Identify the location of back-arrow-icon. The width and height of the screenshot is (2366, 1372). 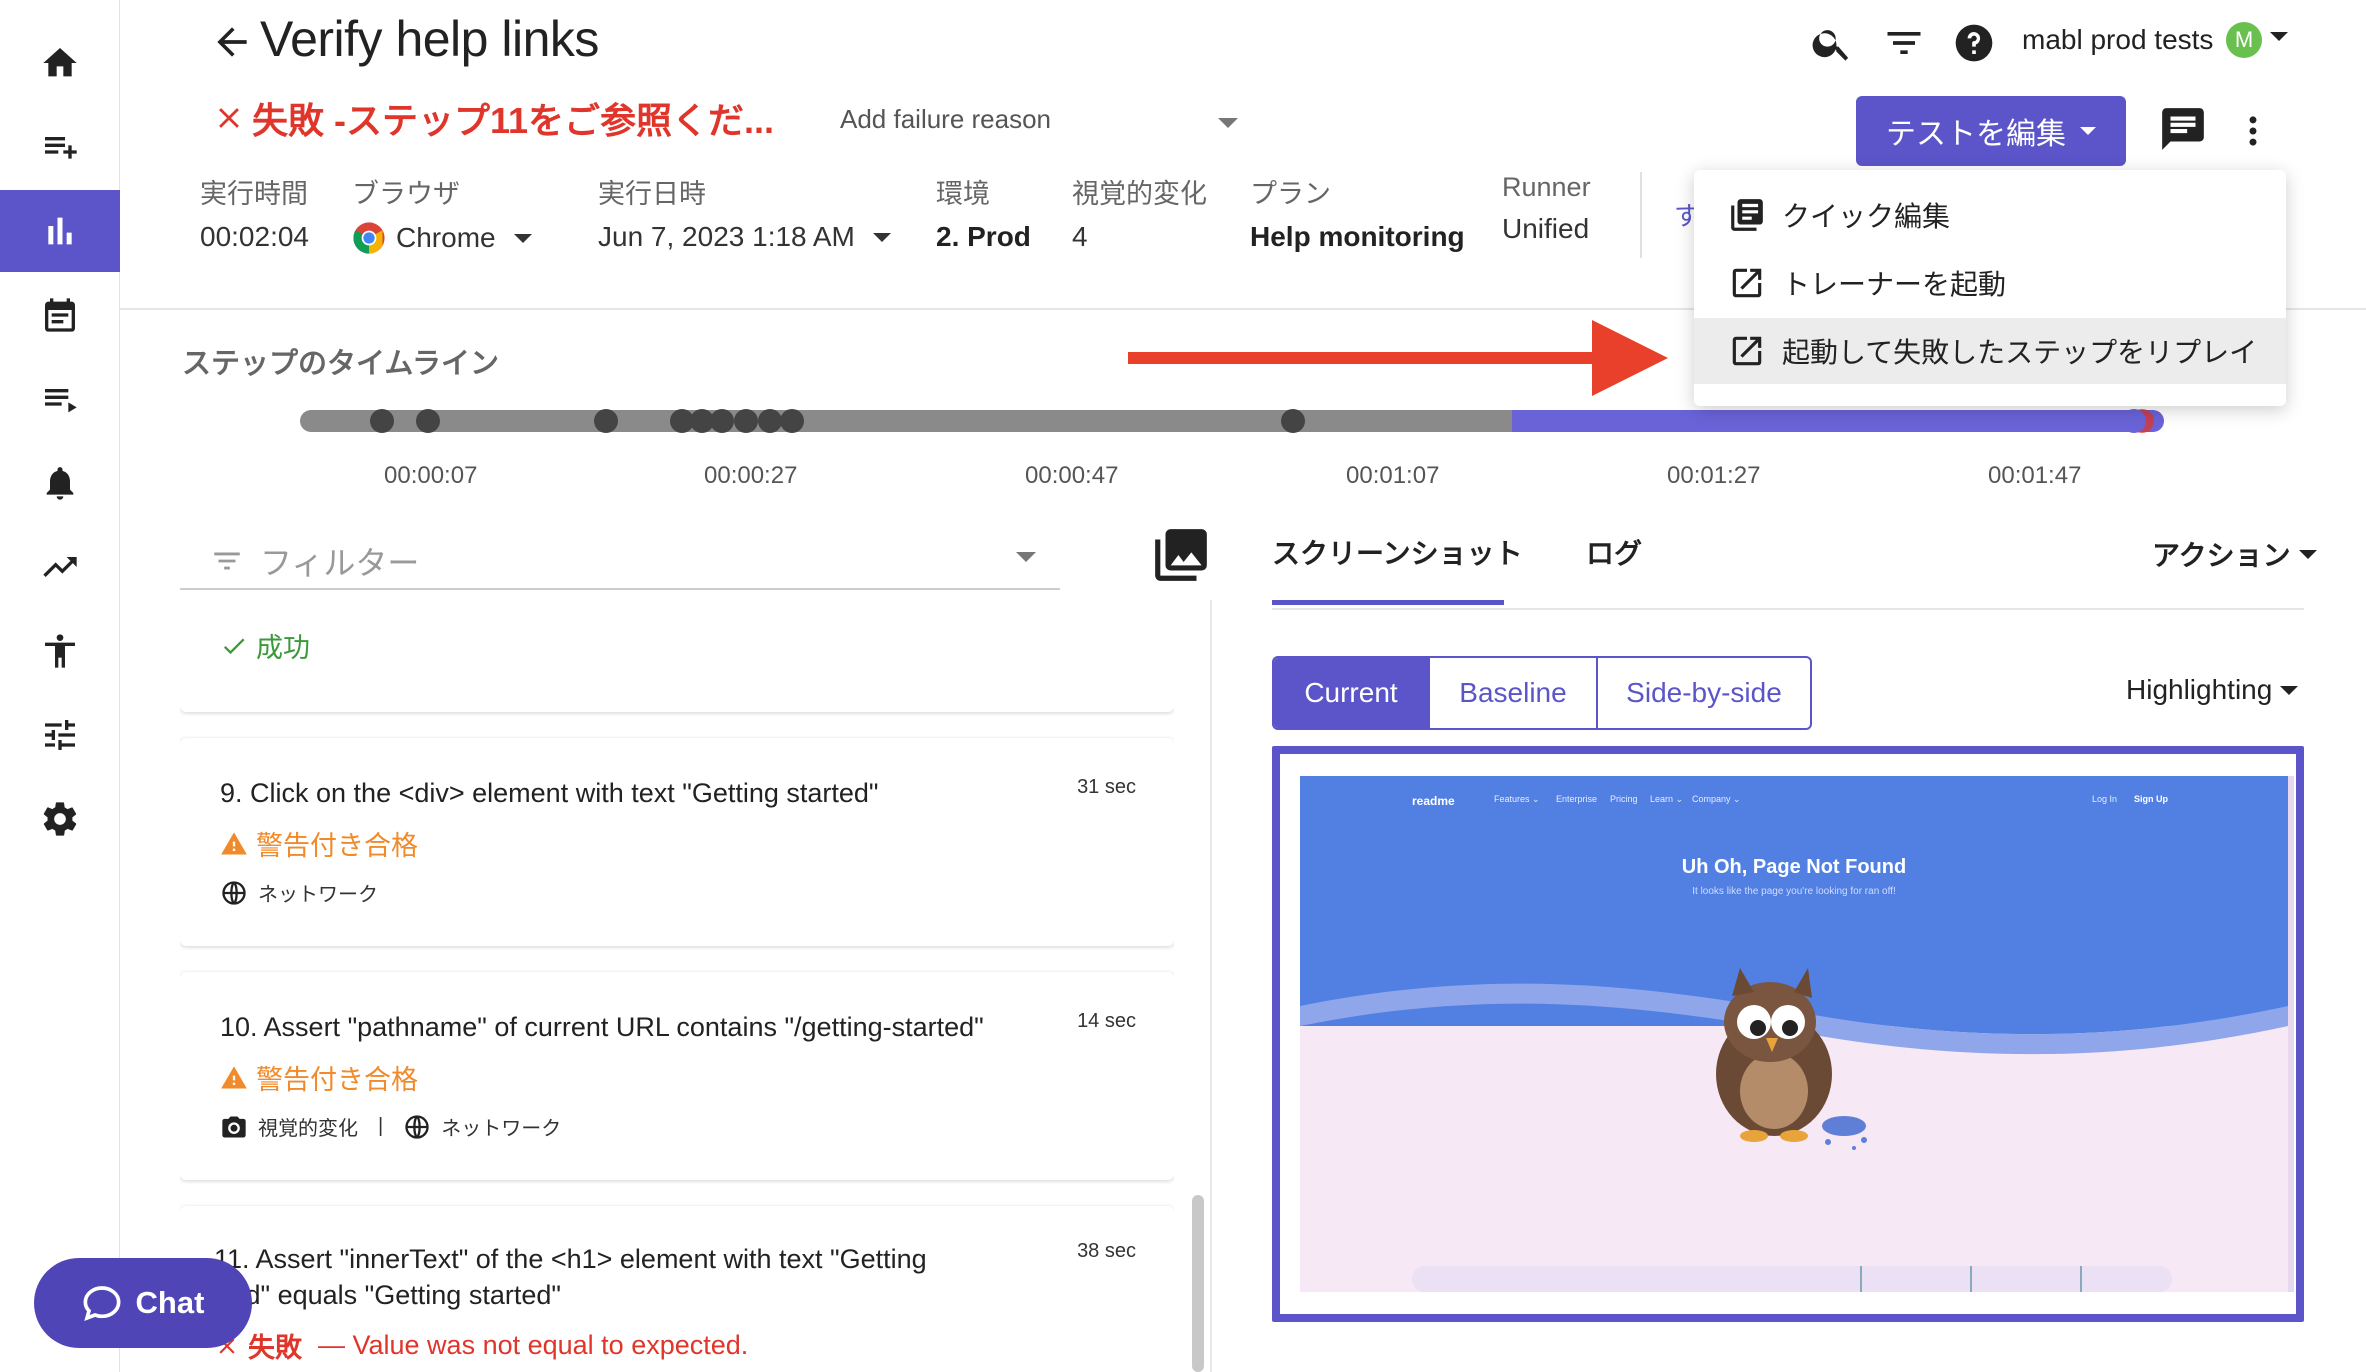
(232, 42).